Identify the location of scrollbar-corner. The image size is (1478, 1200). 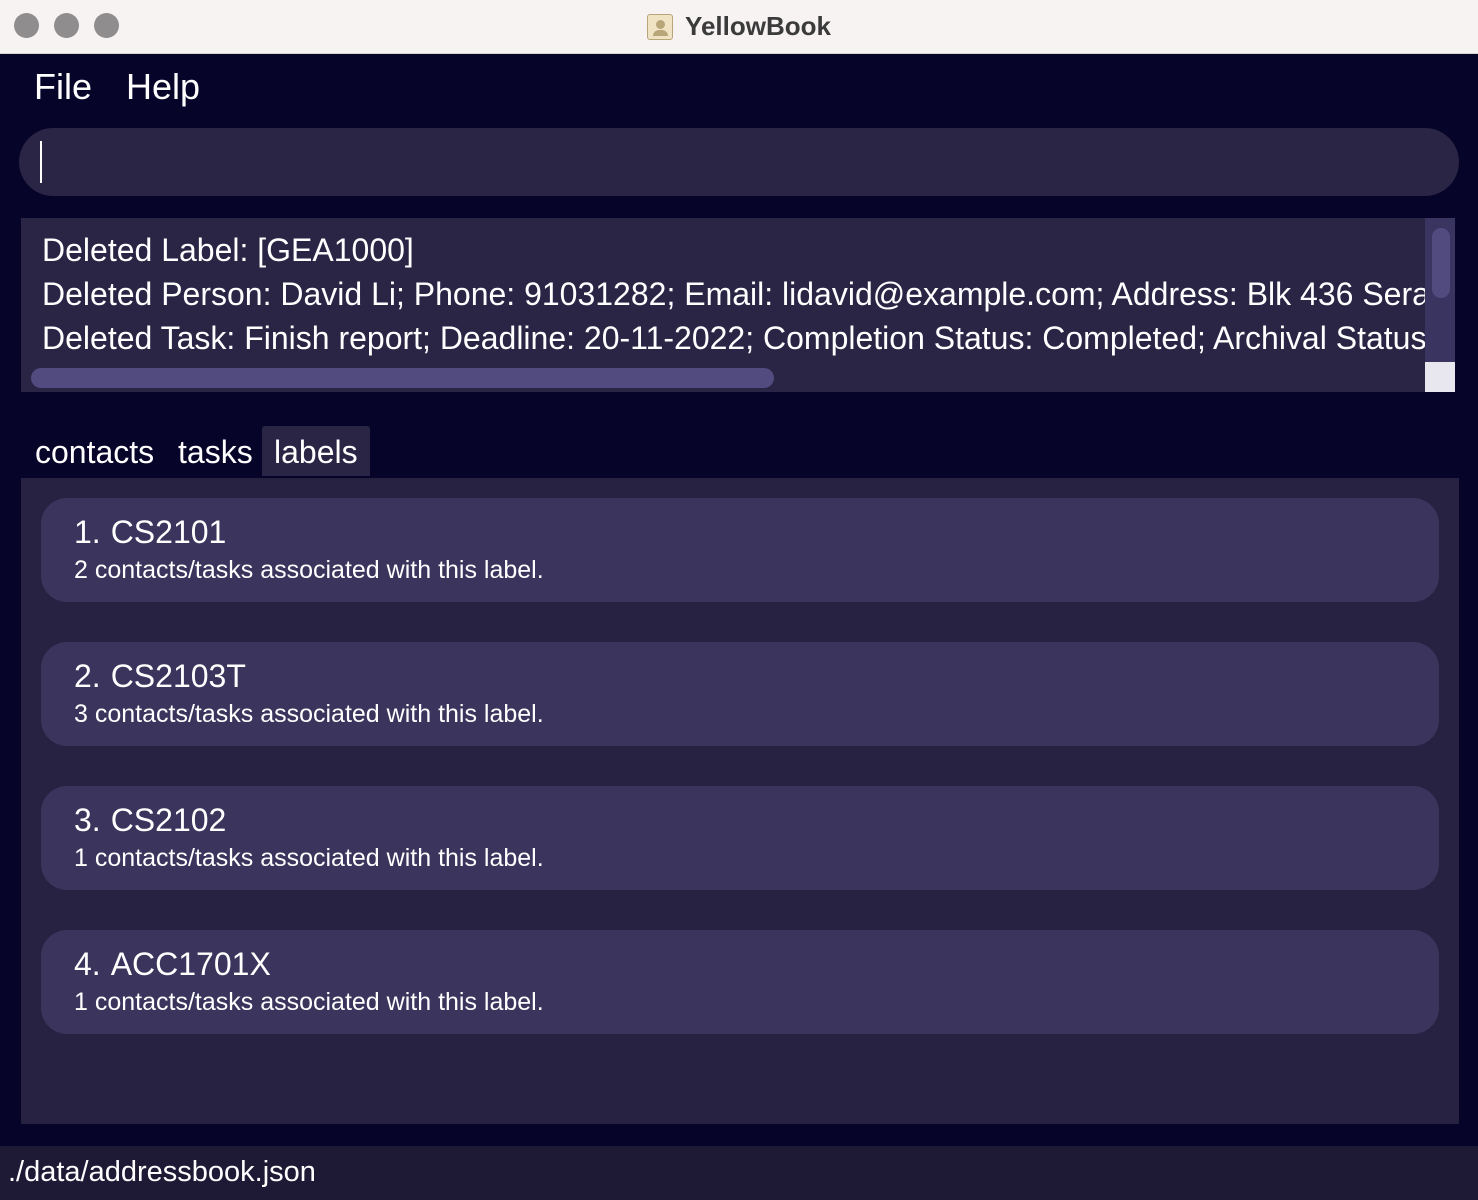
(1440, 377).